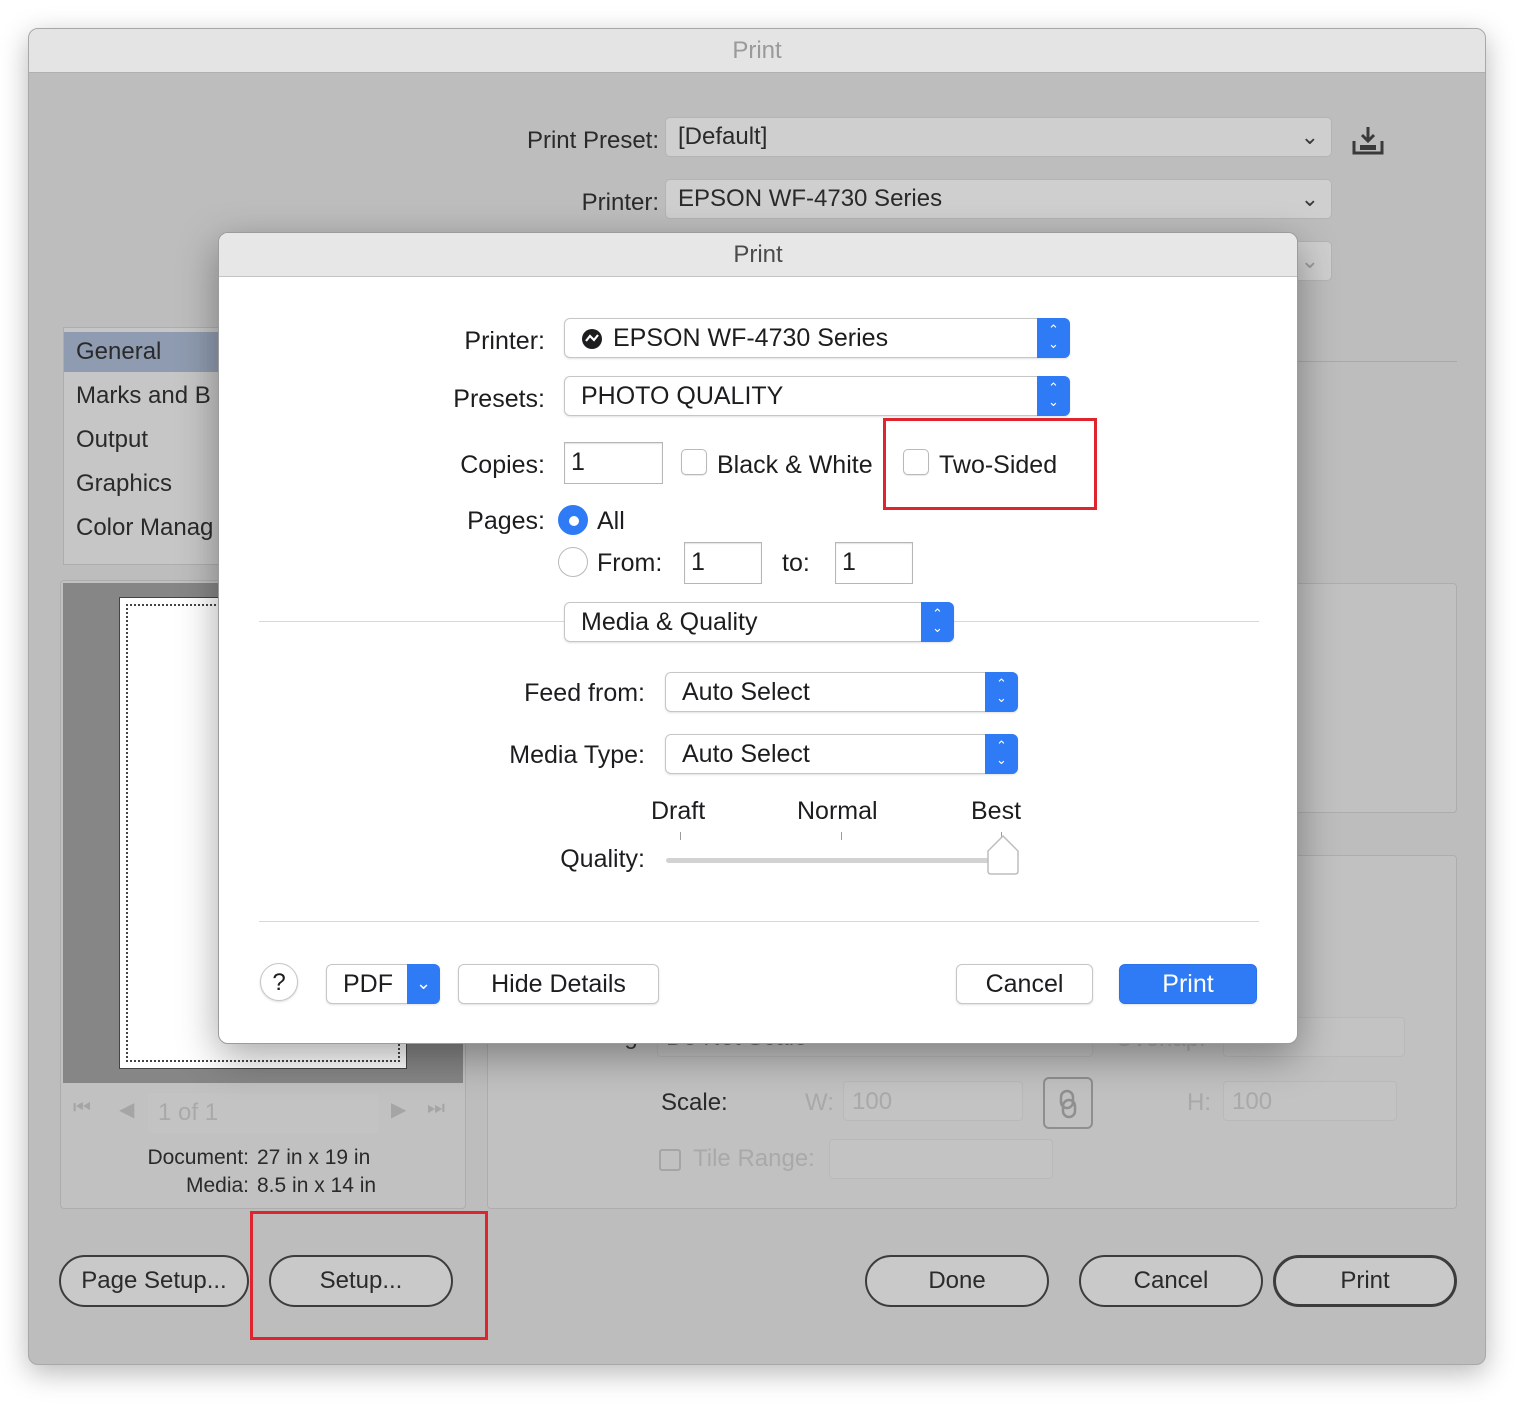 Image resolution: width=1522 pixels, height=1416 pixels. Describe the element at coordinates (1188, 984) in the screenshot. I see `print-button: Print` at that location.